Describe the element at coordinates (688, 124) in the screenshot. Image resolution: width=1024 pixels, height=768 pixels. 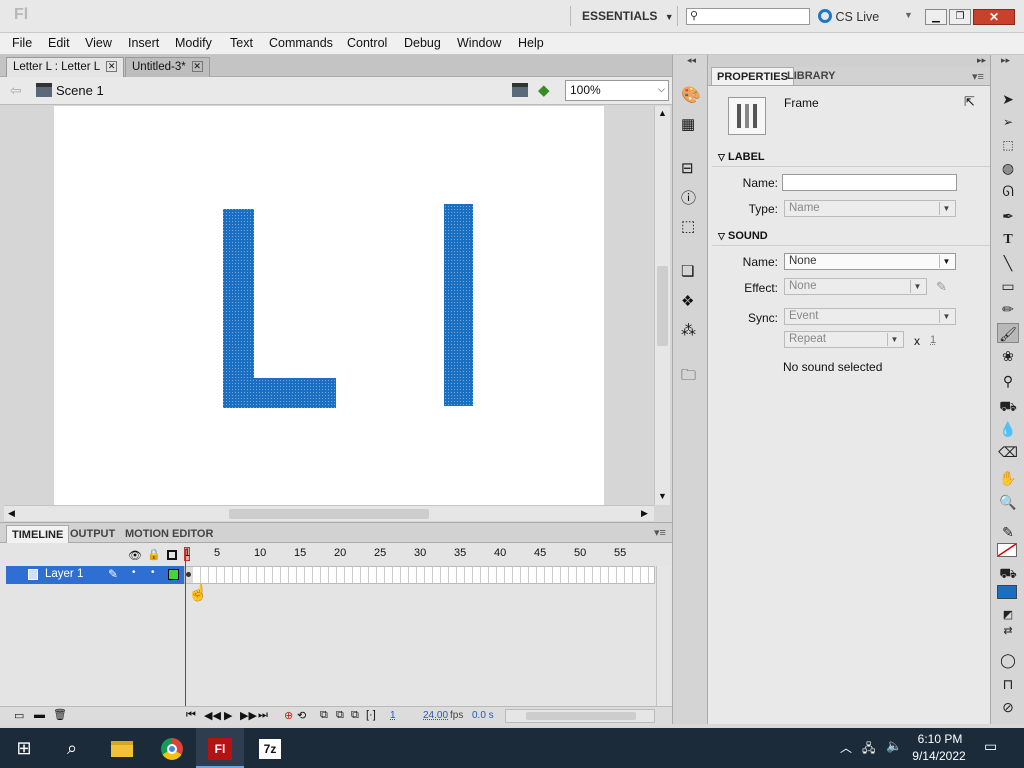
I see `swatches-icon: ▦` at that location.